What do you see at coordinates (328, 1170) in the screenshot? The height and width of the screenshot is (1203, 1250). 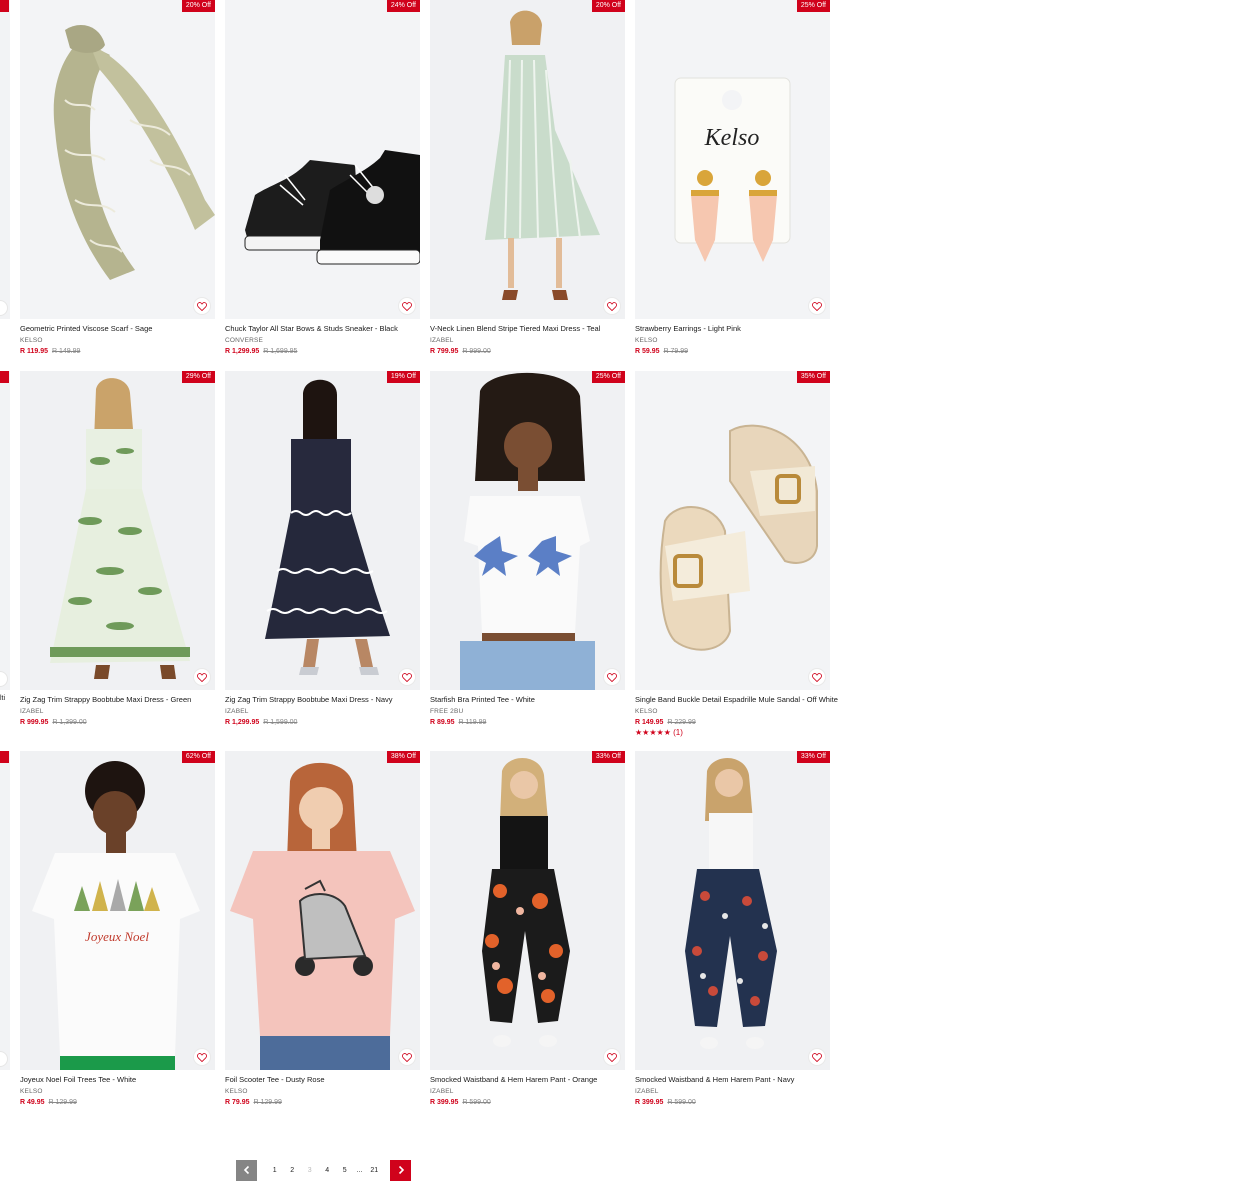 I see `page-link-4: 4` at bounding box center [328, 1170].